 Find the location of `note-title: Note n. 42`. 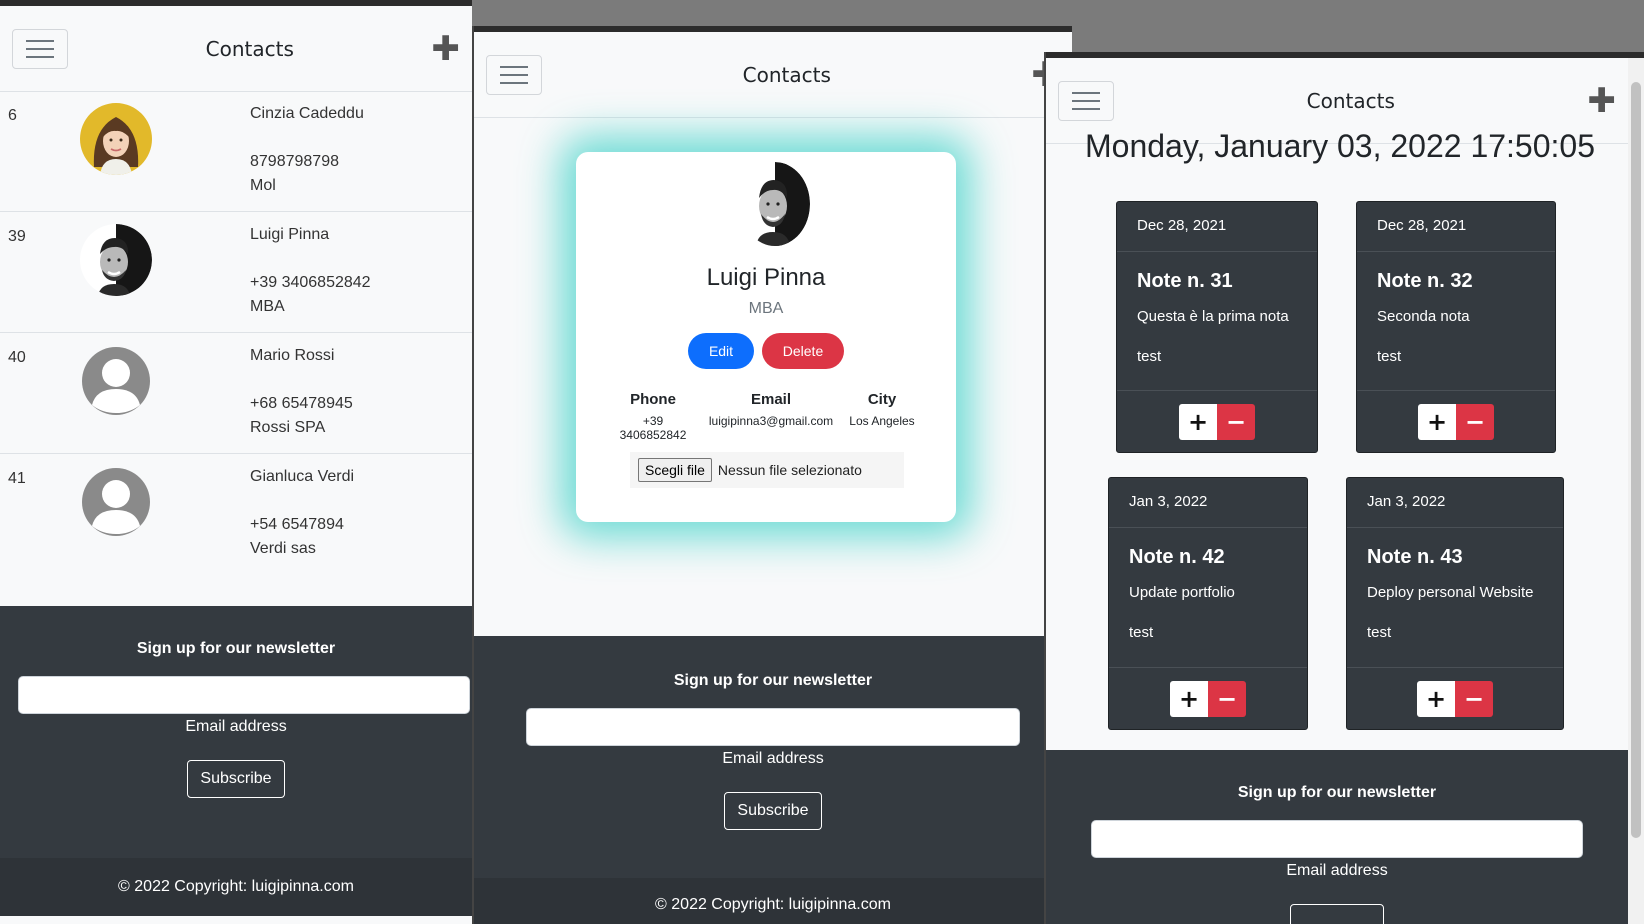

note-title: Note n. 42 is located at coordinates (1177, 557).